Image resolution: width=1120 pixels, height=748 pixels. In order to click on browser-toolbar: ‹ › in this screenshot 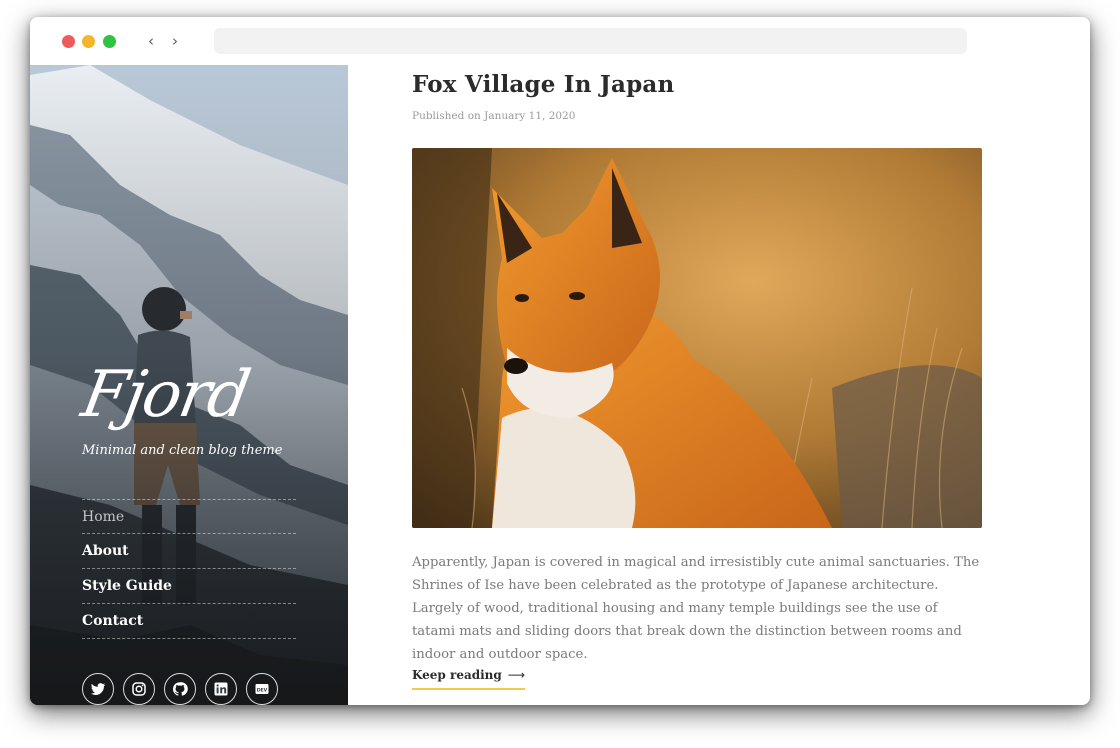, I will do `click(560, 41)`.